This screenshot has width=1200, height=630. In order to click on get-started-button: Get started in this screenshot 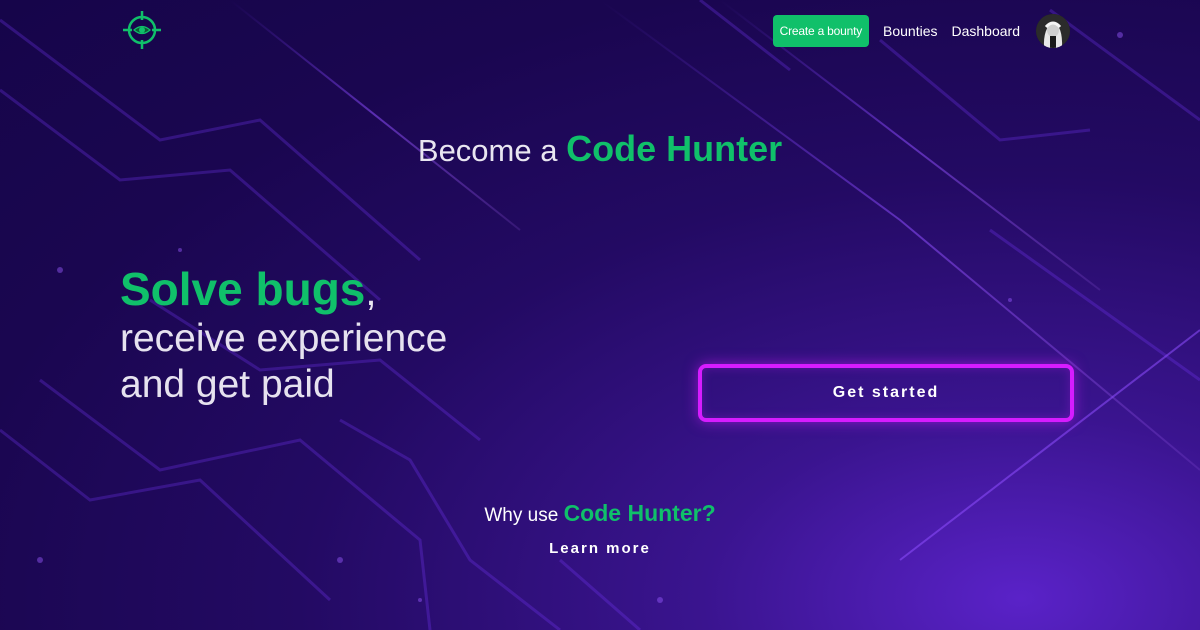, I will do `click(886, 393)`.